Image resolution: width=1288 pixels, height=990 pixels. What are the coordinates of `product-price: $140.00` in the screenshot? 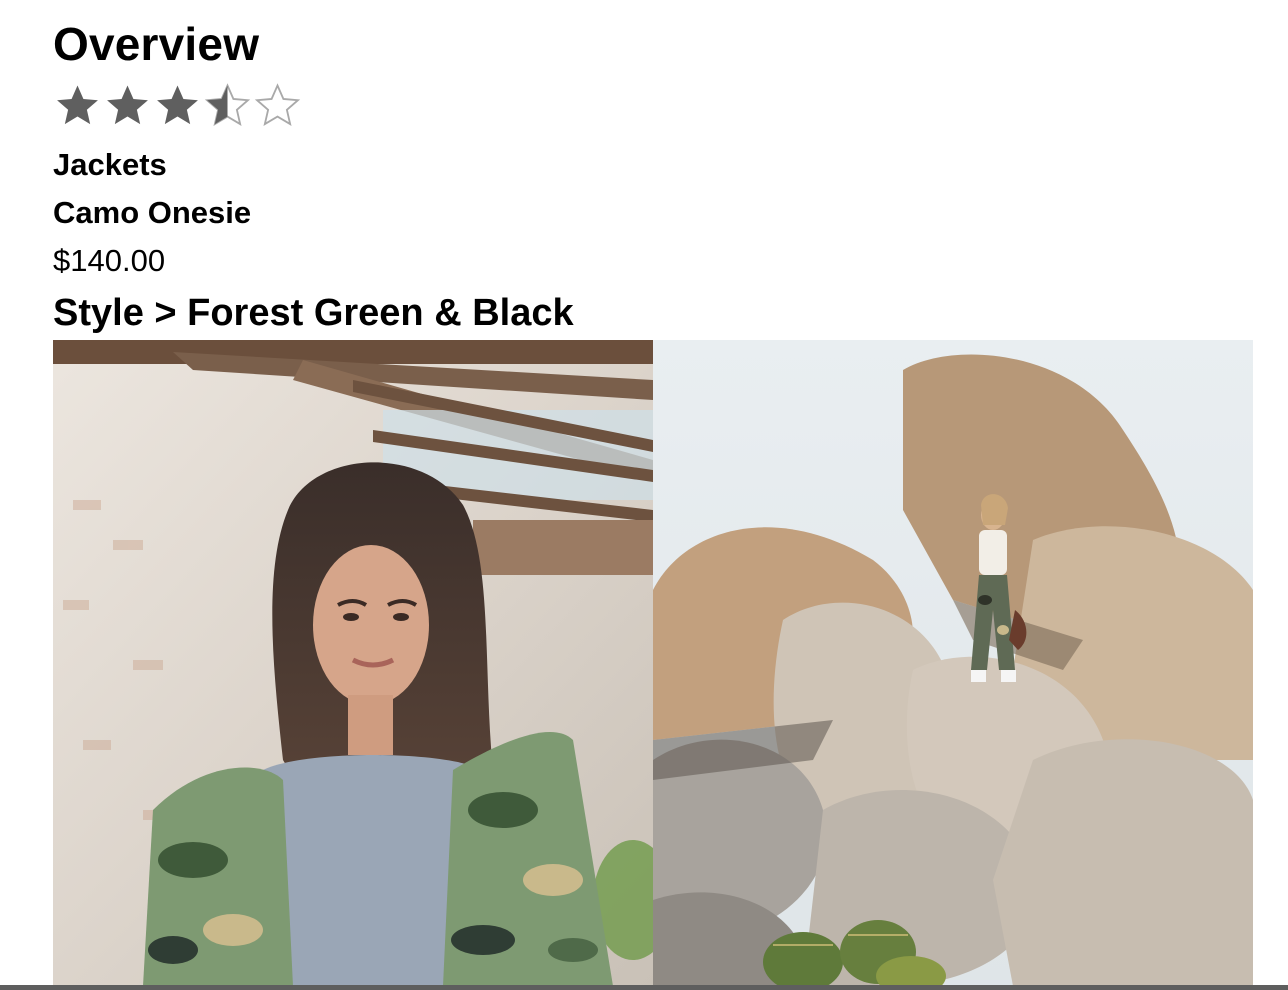 It's located at (109, 260).